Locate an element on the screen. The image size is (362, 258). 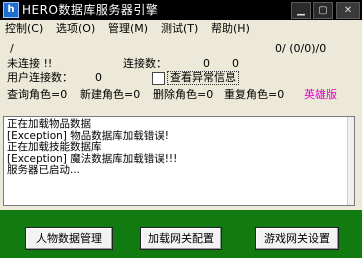
menu-bar: 控制(C) 选项(O) 管理(M) 测试(T) 帮助(H) is located at coordinates (181, 29).